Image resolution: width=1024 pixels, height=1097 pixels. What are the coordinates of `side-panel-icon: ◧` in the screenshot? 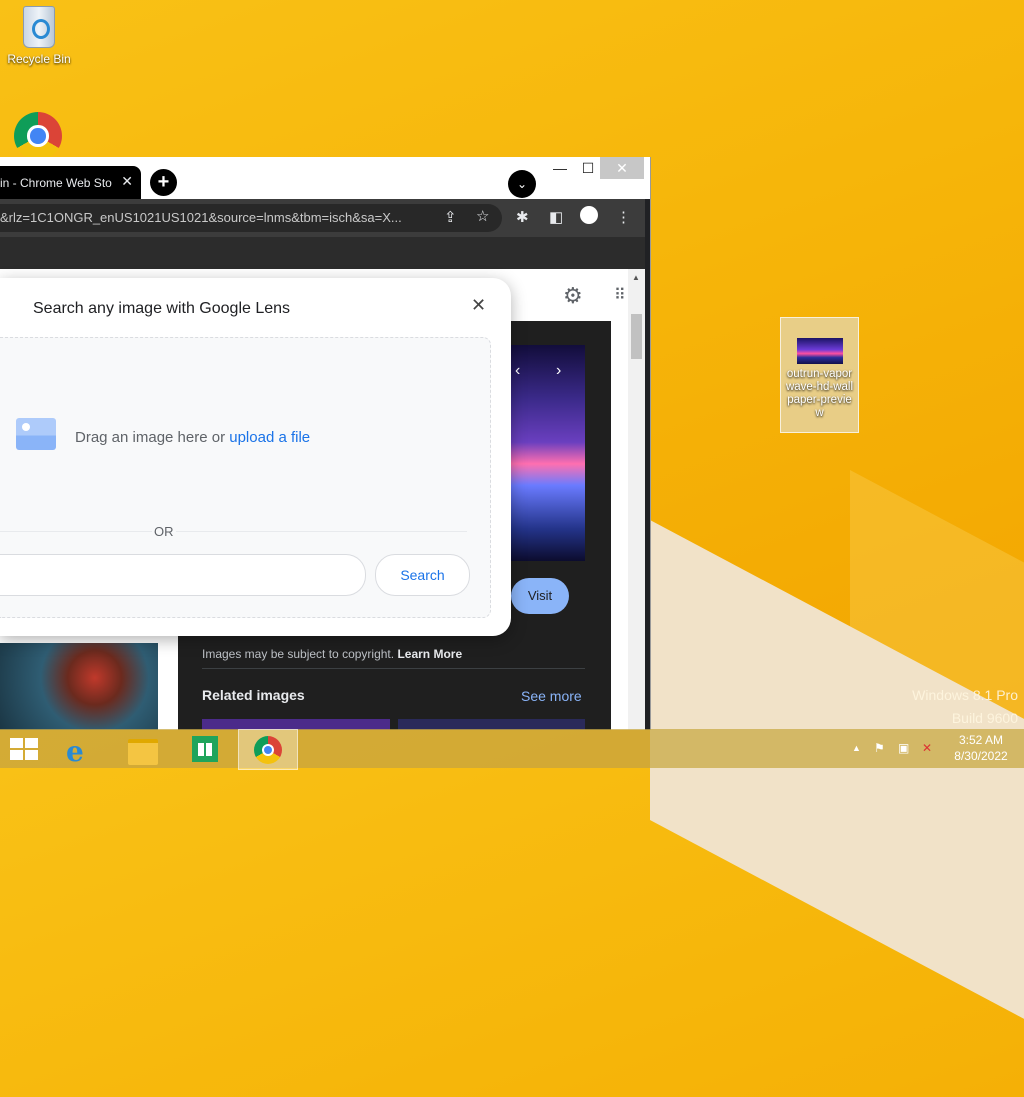 It's located at (556, 217).